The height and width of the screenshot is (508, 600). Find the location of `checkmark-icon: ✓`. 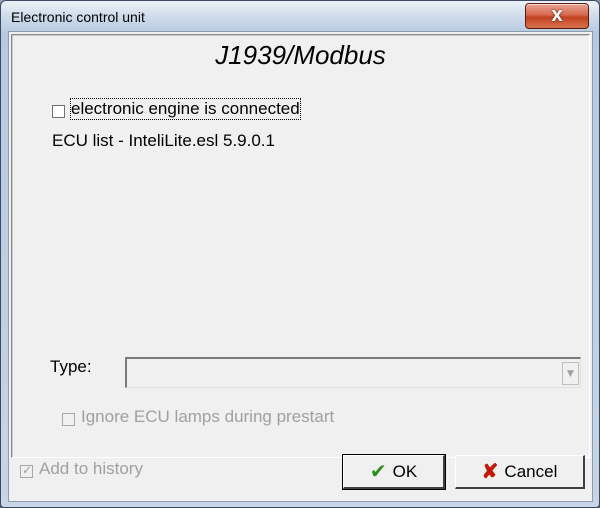

checkmark-icon: ✓ is located at coordinates (27, 470).